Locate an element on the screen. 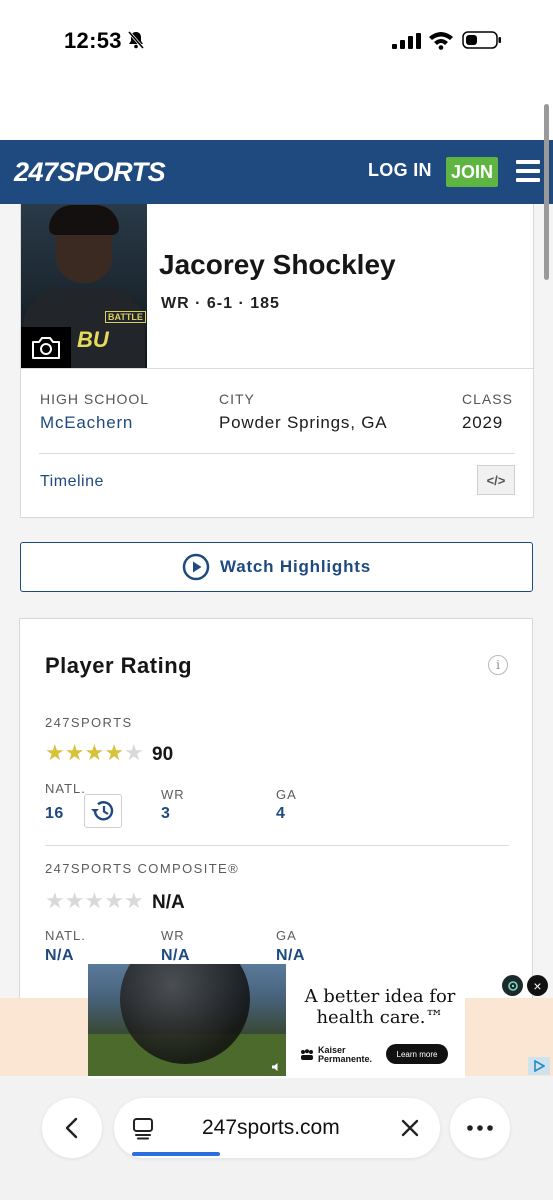 The image size is (553, 1200). chevron-left-icon is located at coordinates (71, 1128).